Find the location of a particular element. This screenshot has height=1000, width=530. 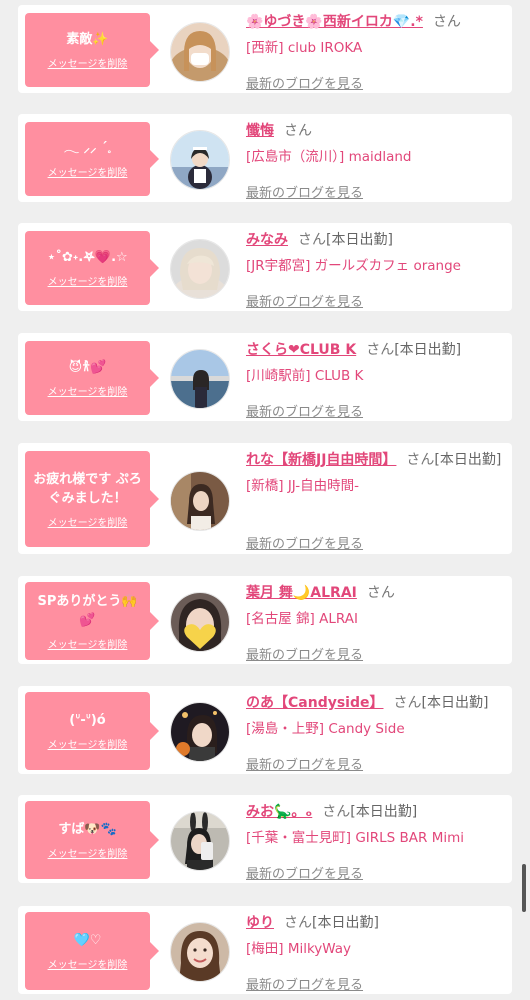

message-bubble: ⋆˚✿˖.𖤐💗.☆ メッセージを削除 is located at coordinates (92, 268).